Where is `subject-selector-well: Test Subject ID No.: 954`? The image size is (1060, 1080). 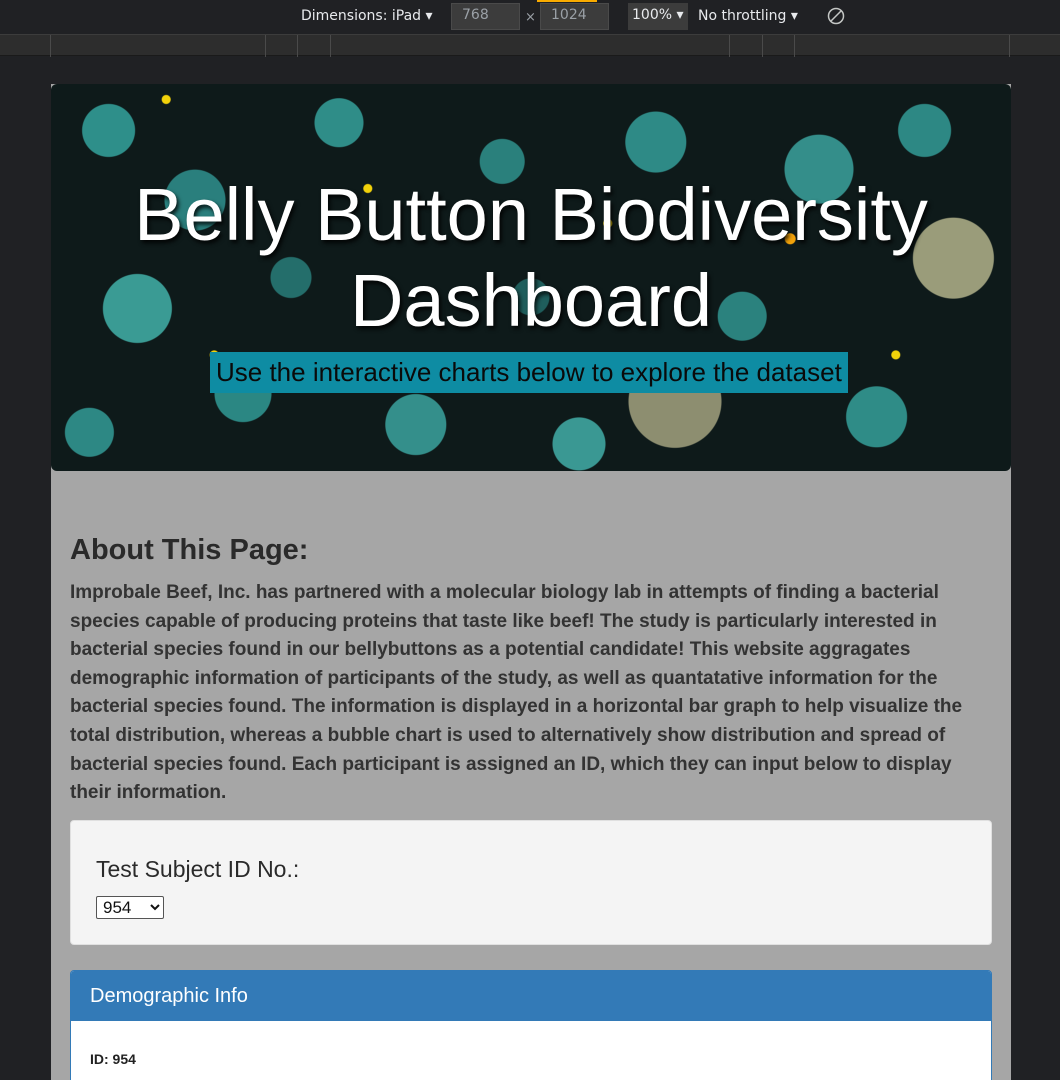
subject-selector-well: Test Subject ID No.: 954 is located at coordinates (531, 882).